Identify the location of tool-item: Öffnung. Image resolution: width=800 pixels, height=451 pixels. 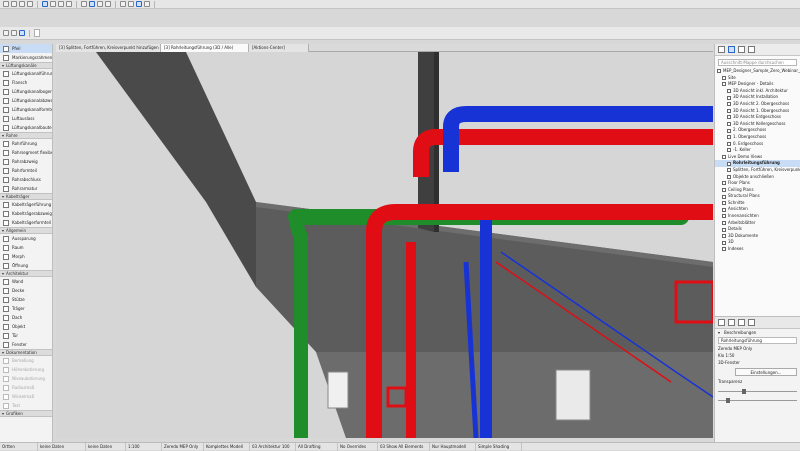
(26, 265).